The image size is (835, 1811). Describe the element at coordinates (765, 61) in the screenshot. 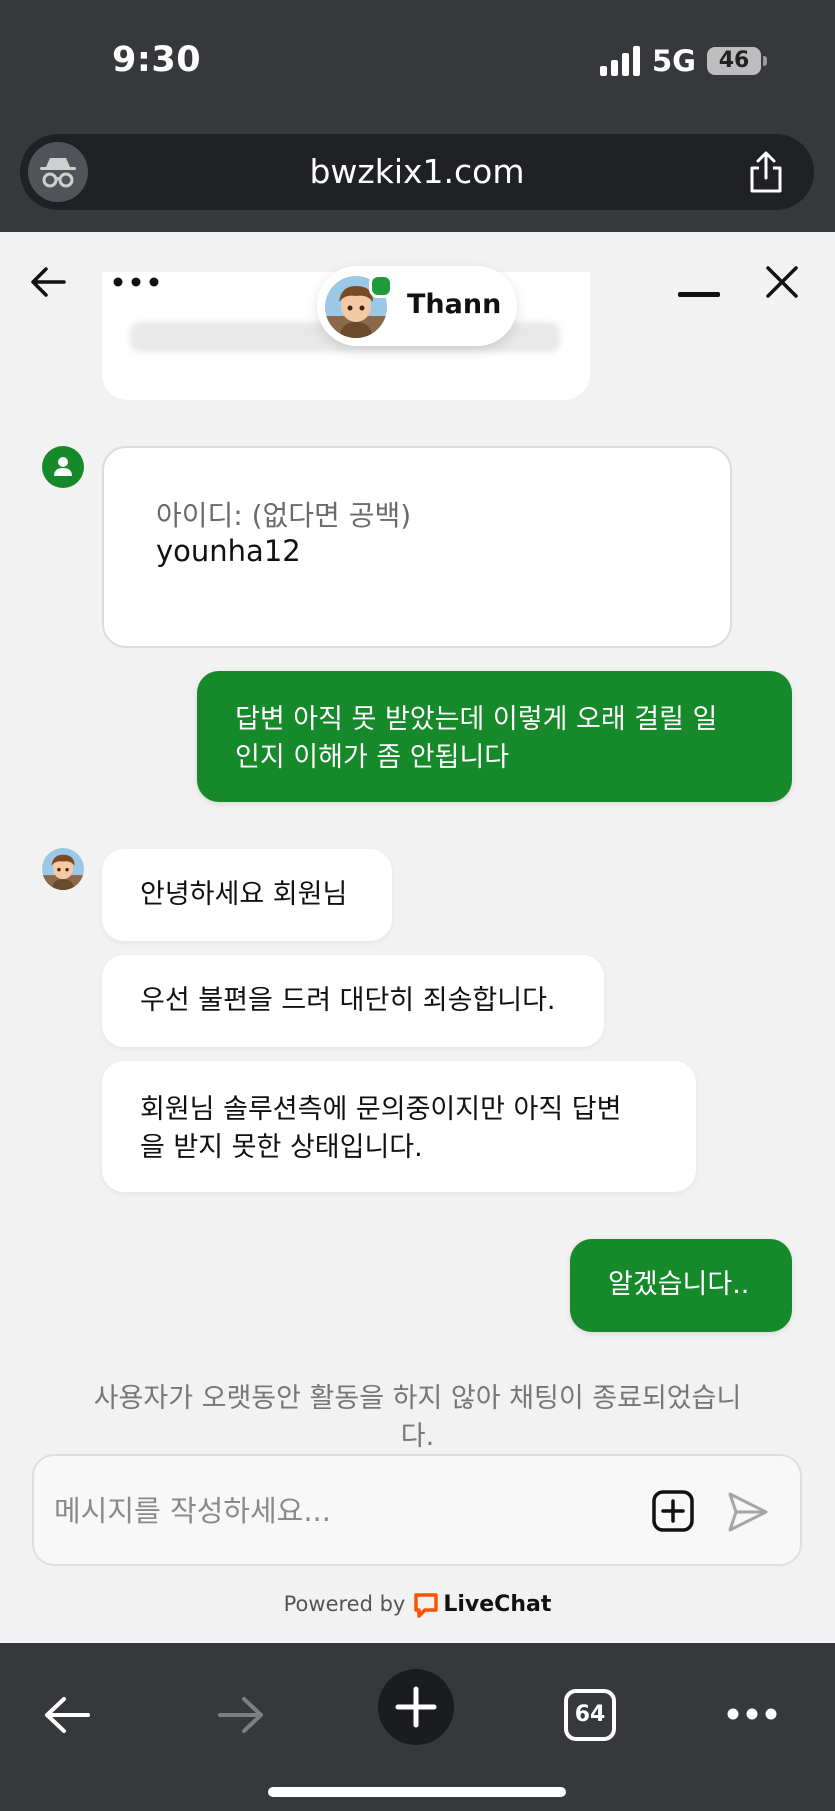

I see `battery-cap` at that location.